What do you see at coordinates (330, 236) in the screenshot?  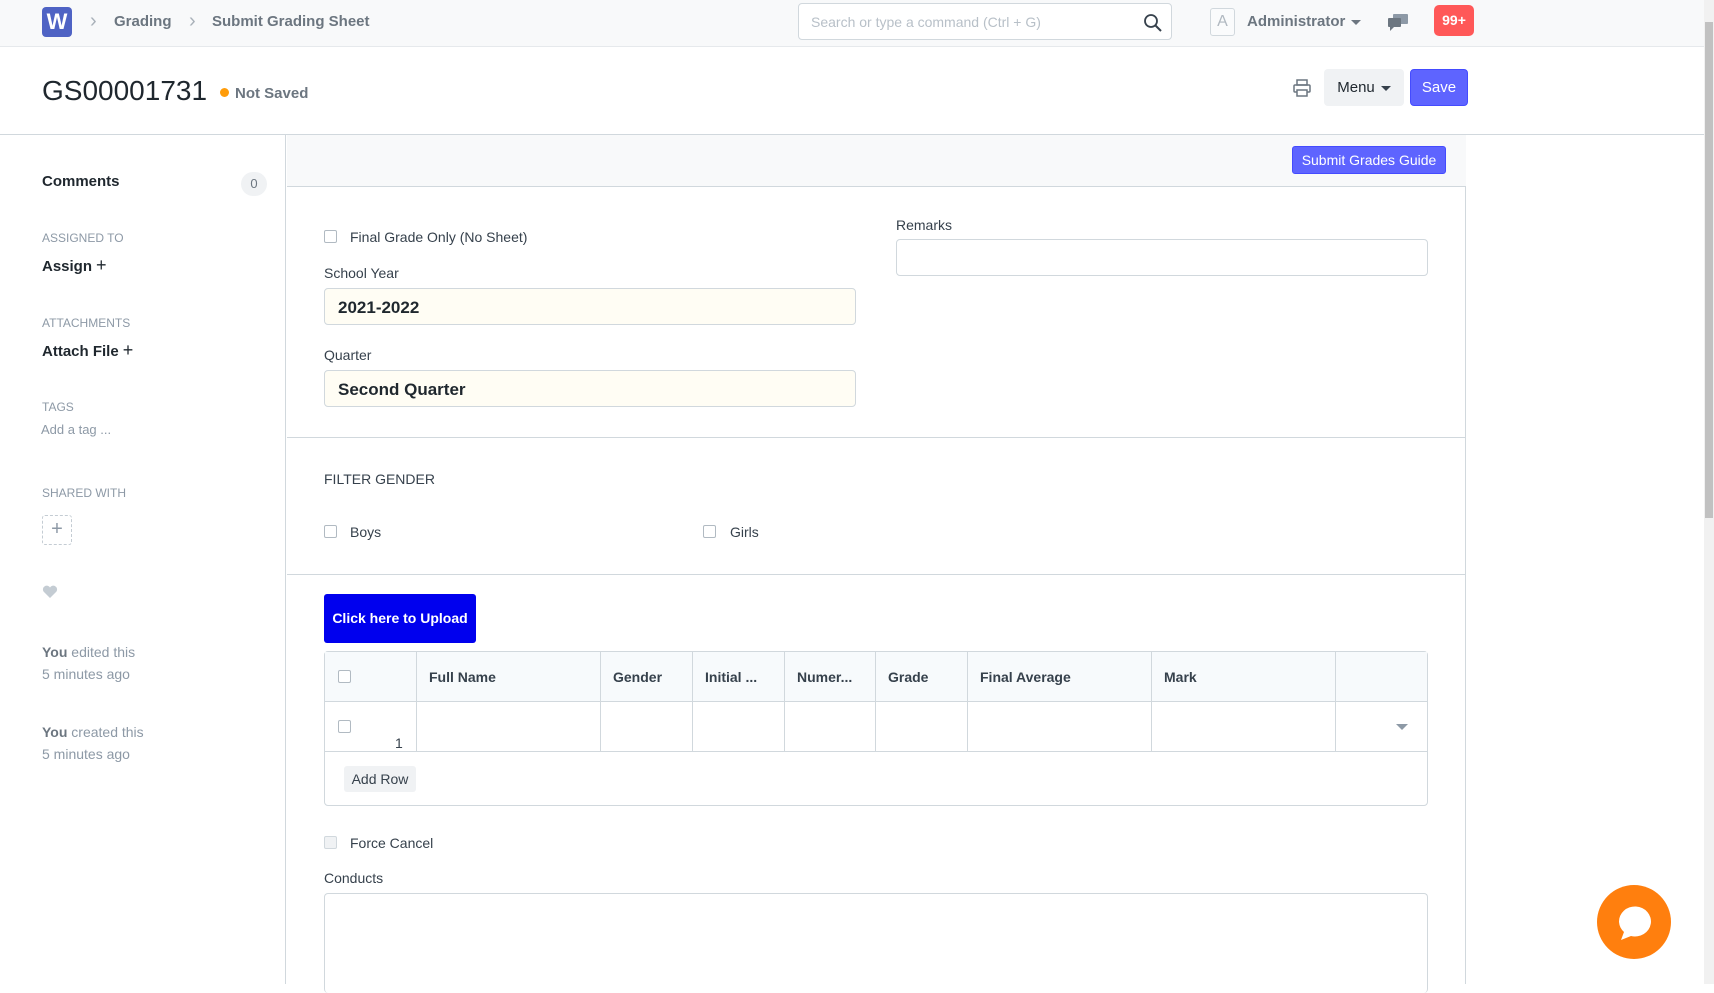 I see `final-grade-only-checkbox` at bounding box center [330, 236].